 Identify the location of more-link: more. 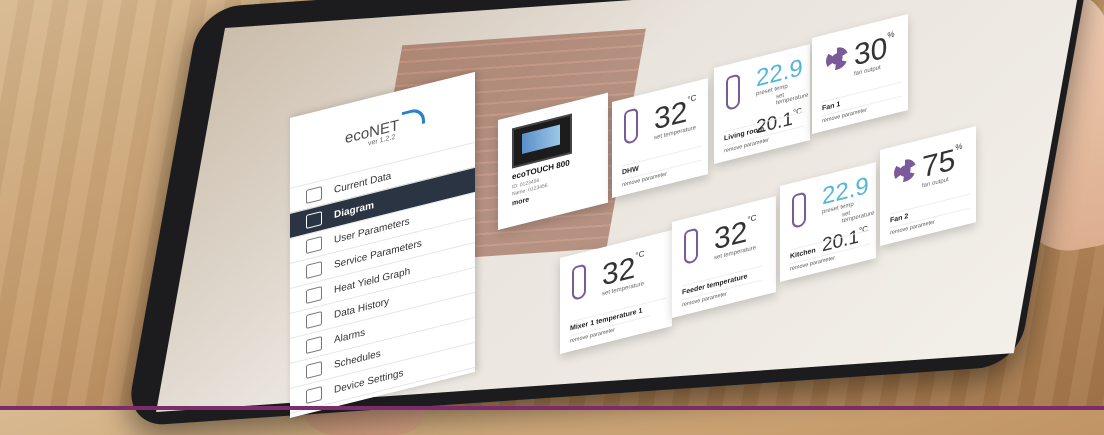
(520, 201).